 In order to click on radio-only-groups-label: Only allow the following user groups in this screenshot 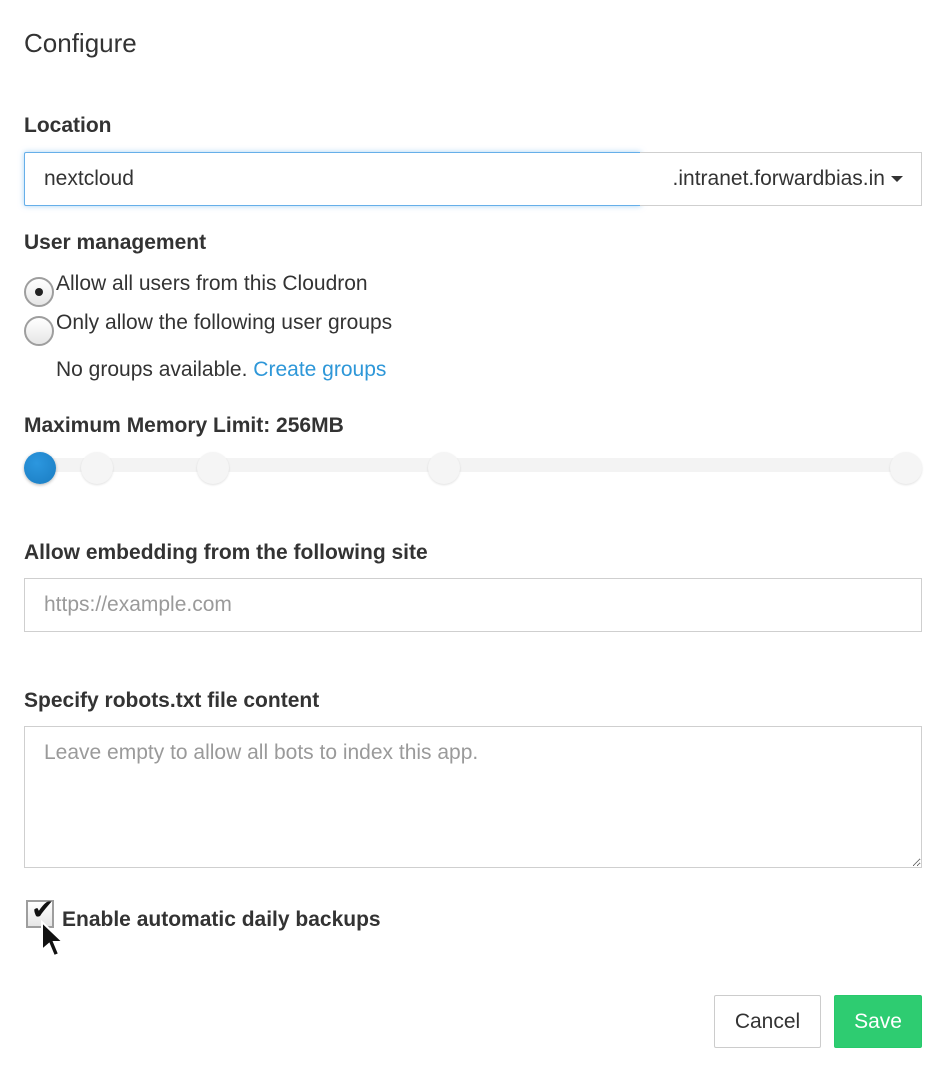, I will do `click(224, 322)`.